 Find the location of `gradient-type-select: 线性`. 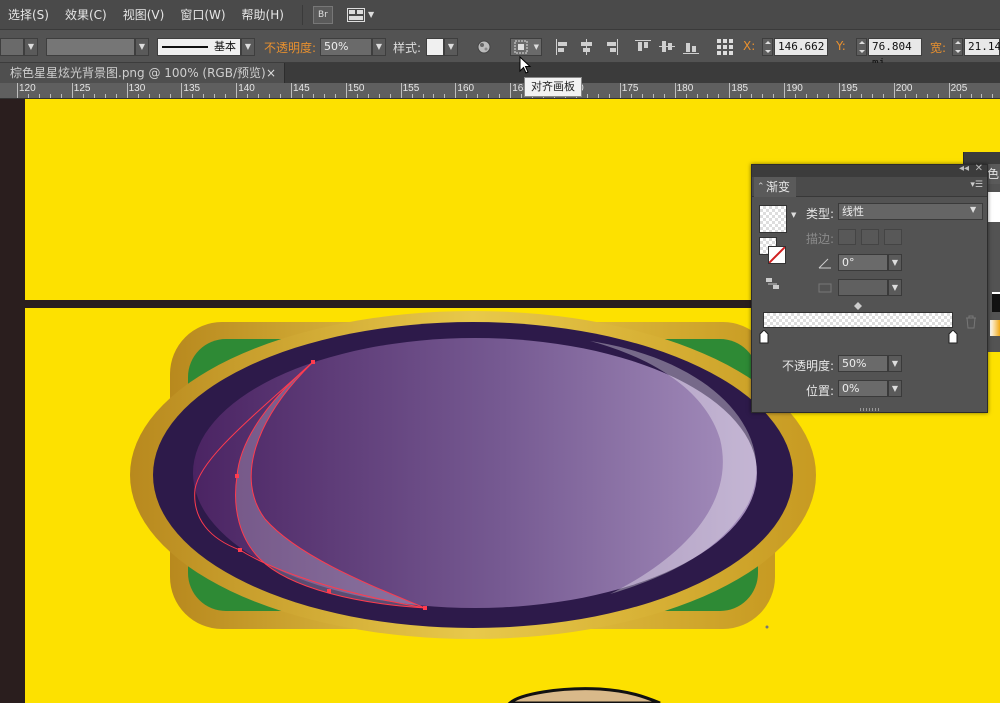

gradient-type-select: 线性 is located at coordinates (910, 211).